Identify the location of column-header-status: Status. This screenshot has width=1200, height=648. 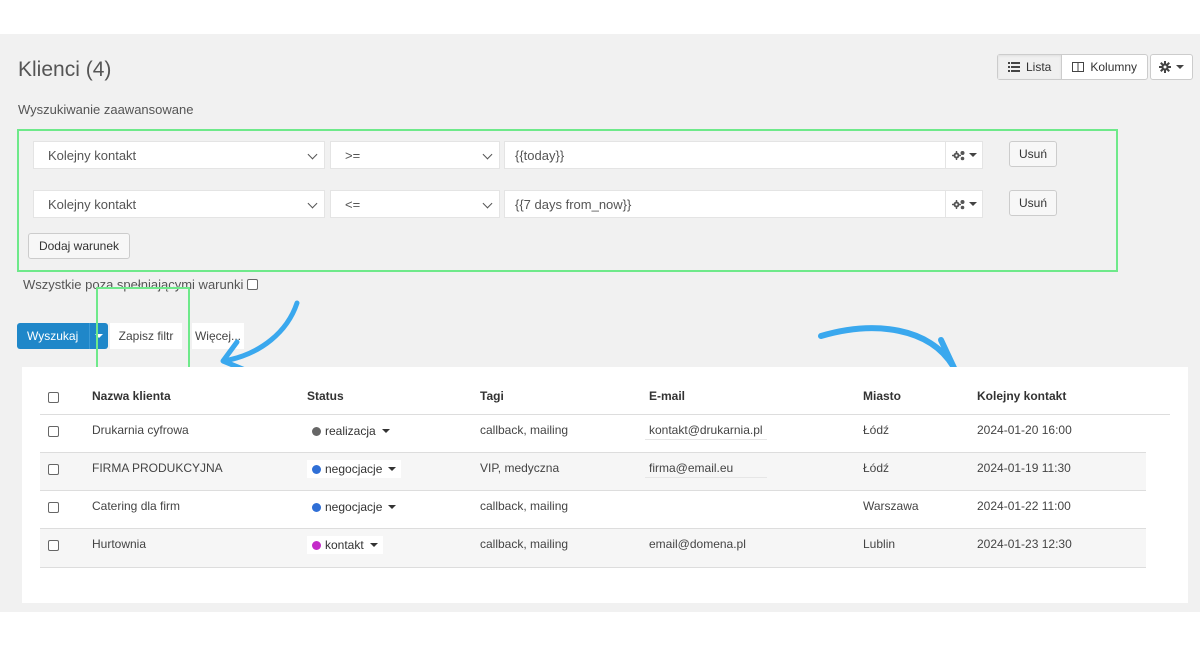
(325, 396).